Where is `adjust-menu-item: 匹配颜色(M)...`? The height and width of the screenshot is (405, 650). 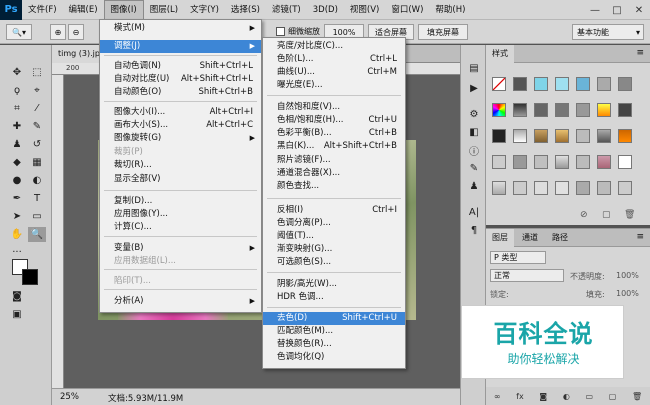
adjust-menu-item: 匹配颜色(M)... is located at coordinates (334, 331).